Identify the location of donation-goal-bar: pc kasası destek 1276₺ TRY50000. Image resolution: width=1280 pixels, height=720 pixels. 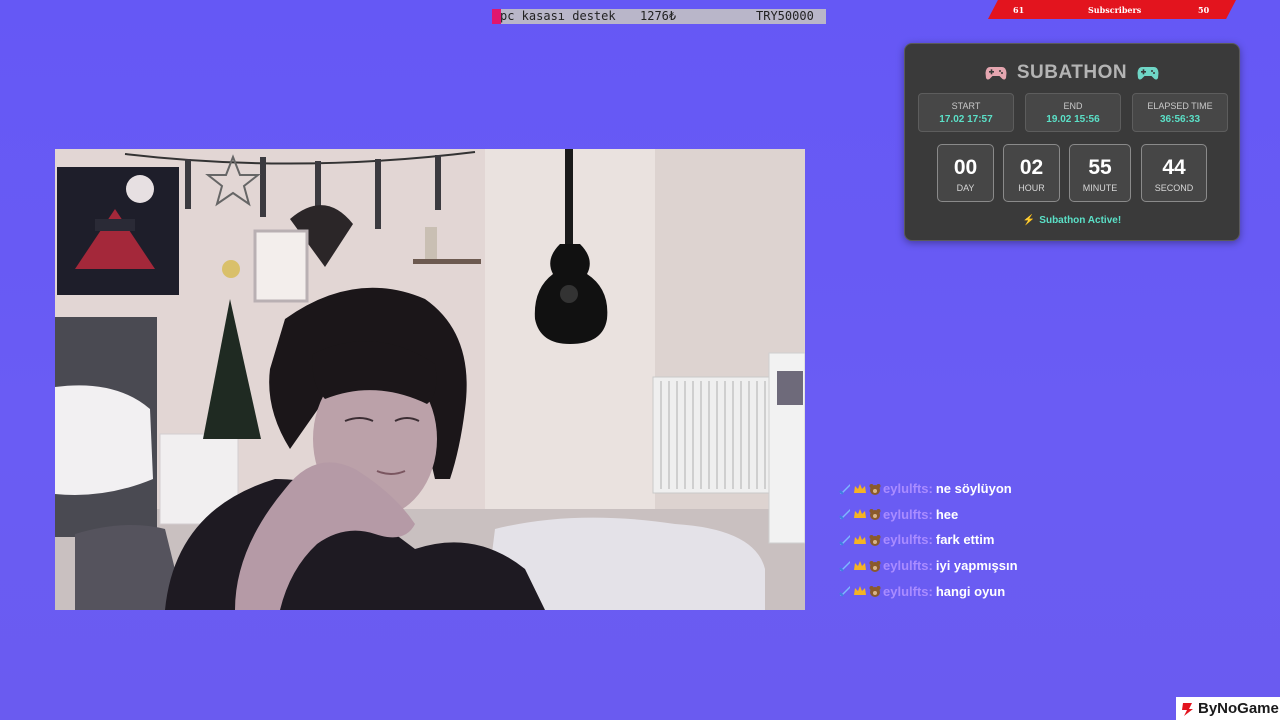
(659, 16).